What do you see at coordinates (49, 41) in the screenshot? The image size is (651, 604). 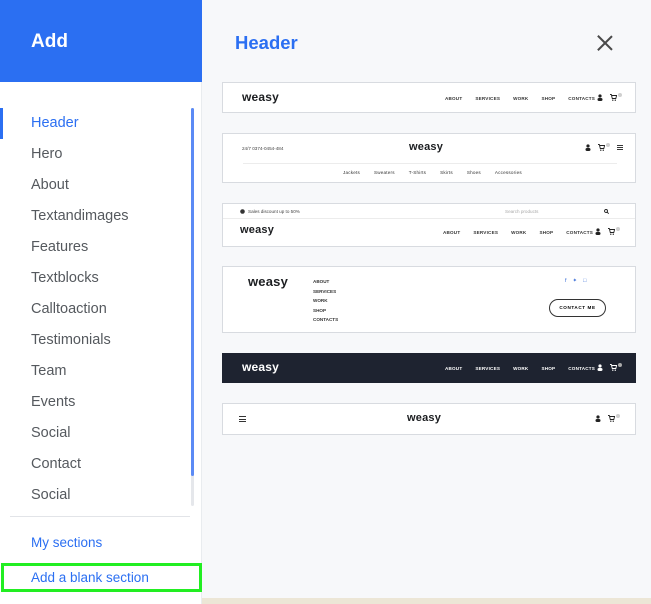 I see `sidebar-title: Add` at bounding box center [49, 41].